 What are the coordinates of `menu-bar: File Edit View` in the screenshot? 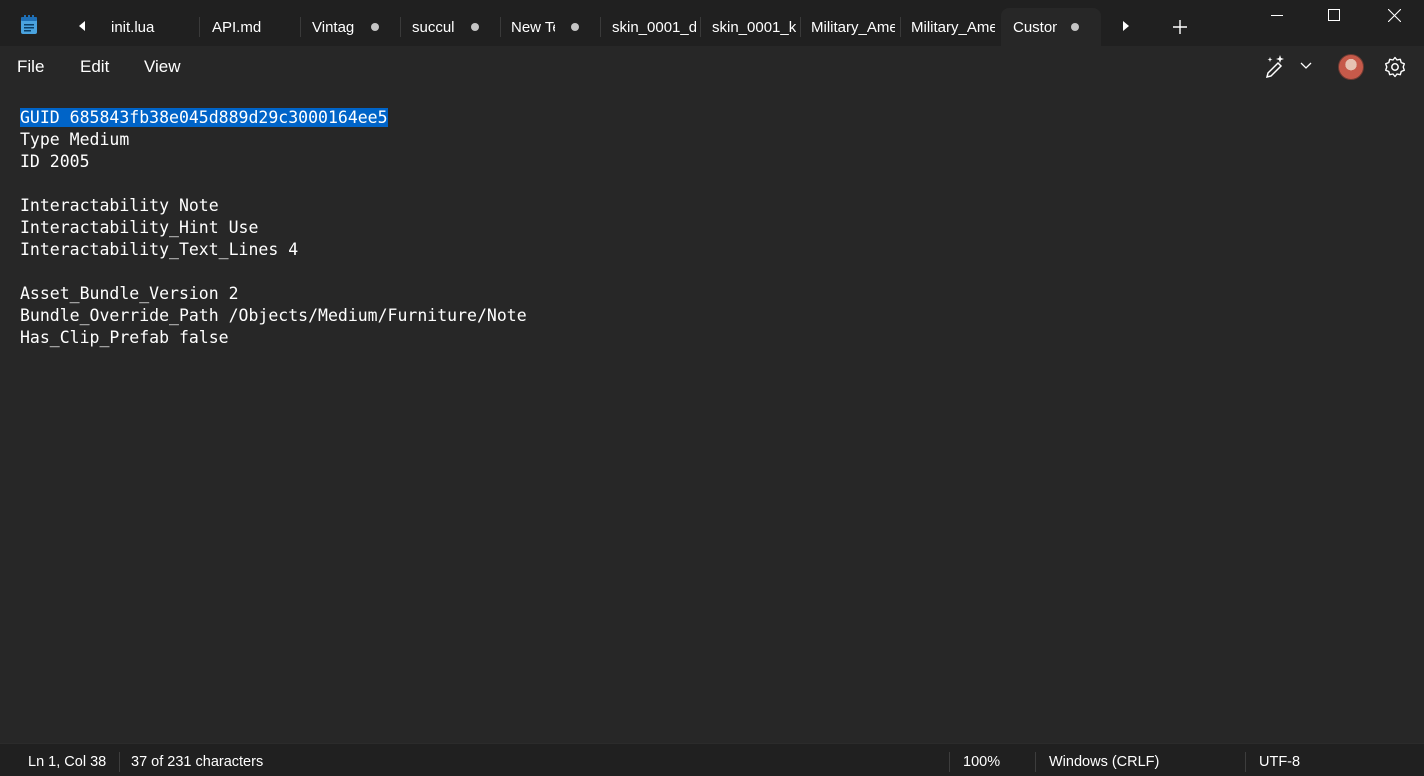 It's located at (712, 67).